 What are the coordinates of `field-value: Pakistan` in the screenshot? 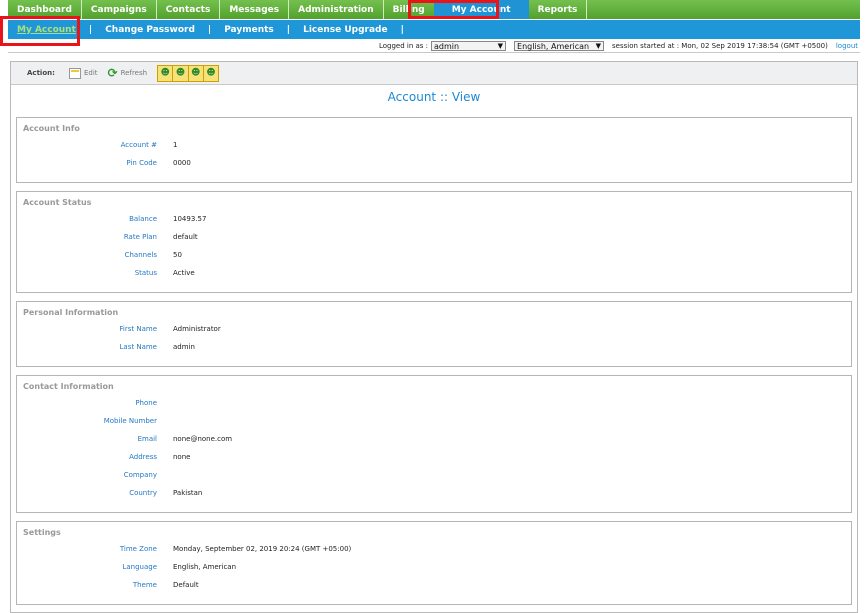 It's located at (188, 493).